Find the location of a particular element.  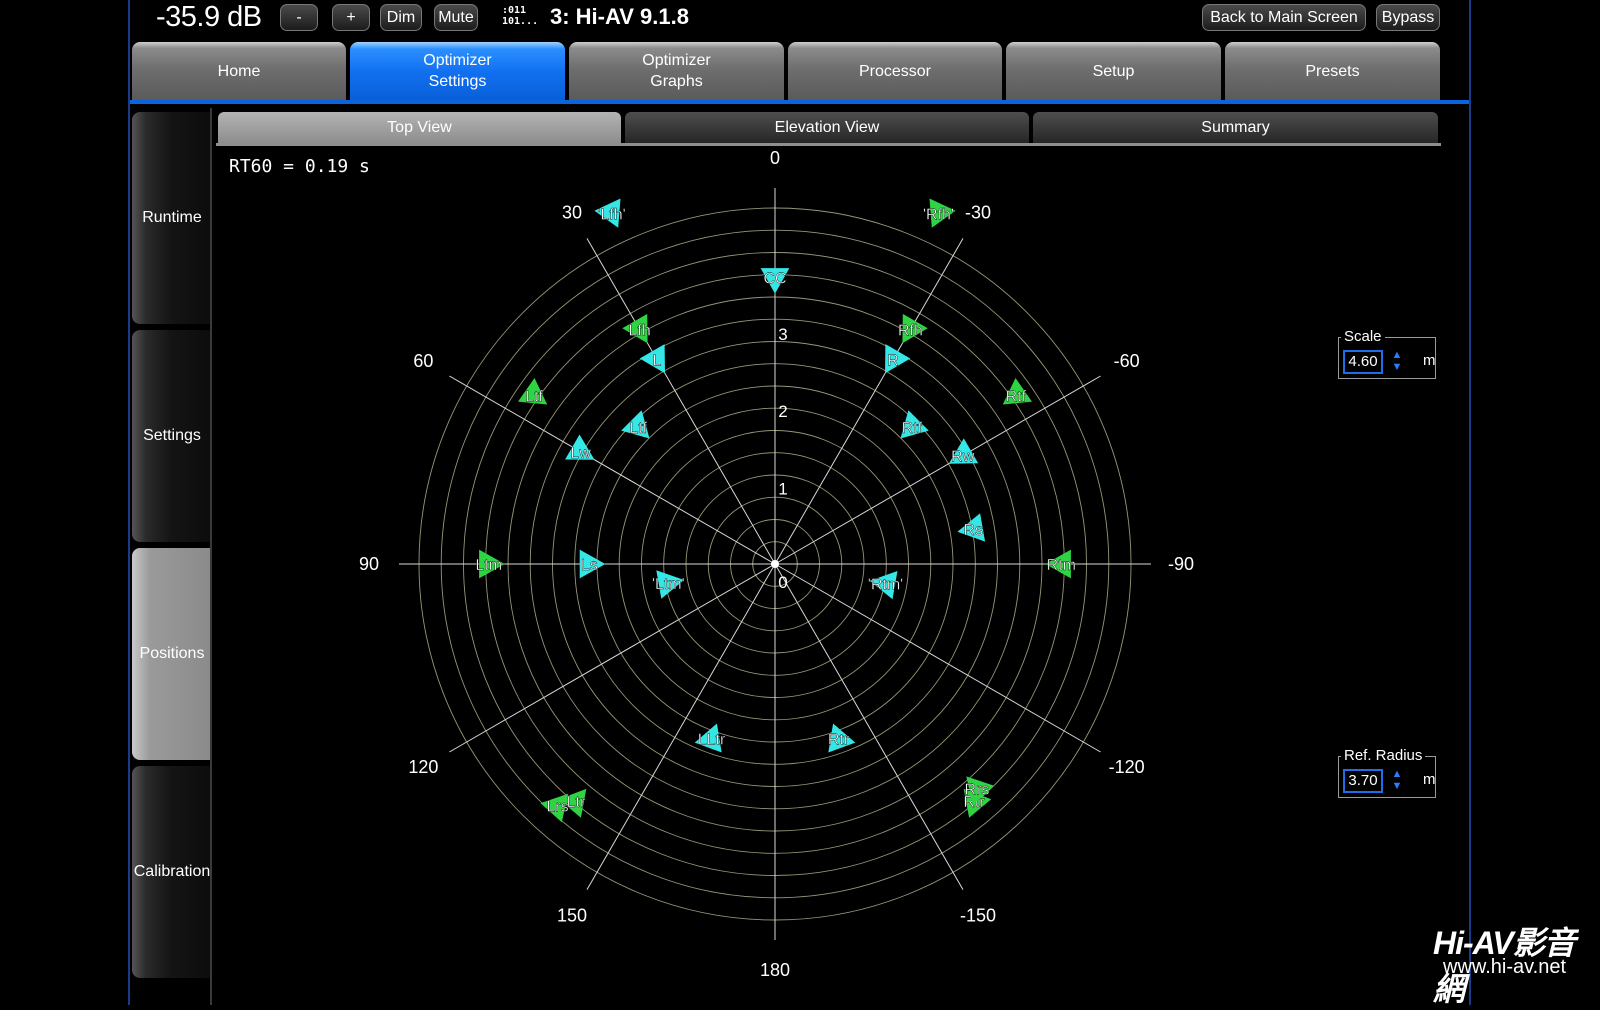

ref-radius-input: 3.70 is located at coordinates (1363, 781).